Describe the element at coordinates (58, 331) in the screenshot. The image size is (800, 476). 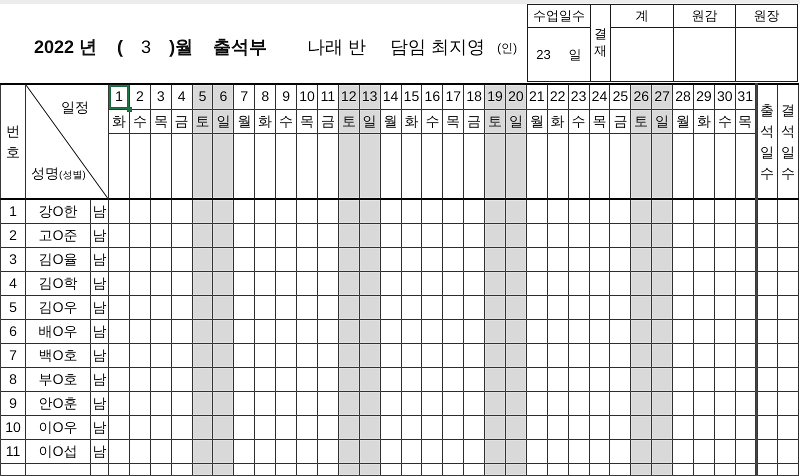
I see `name-cell: 배O우` at that location.